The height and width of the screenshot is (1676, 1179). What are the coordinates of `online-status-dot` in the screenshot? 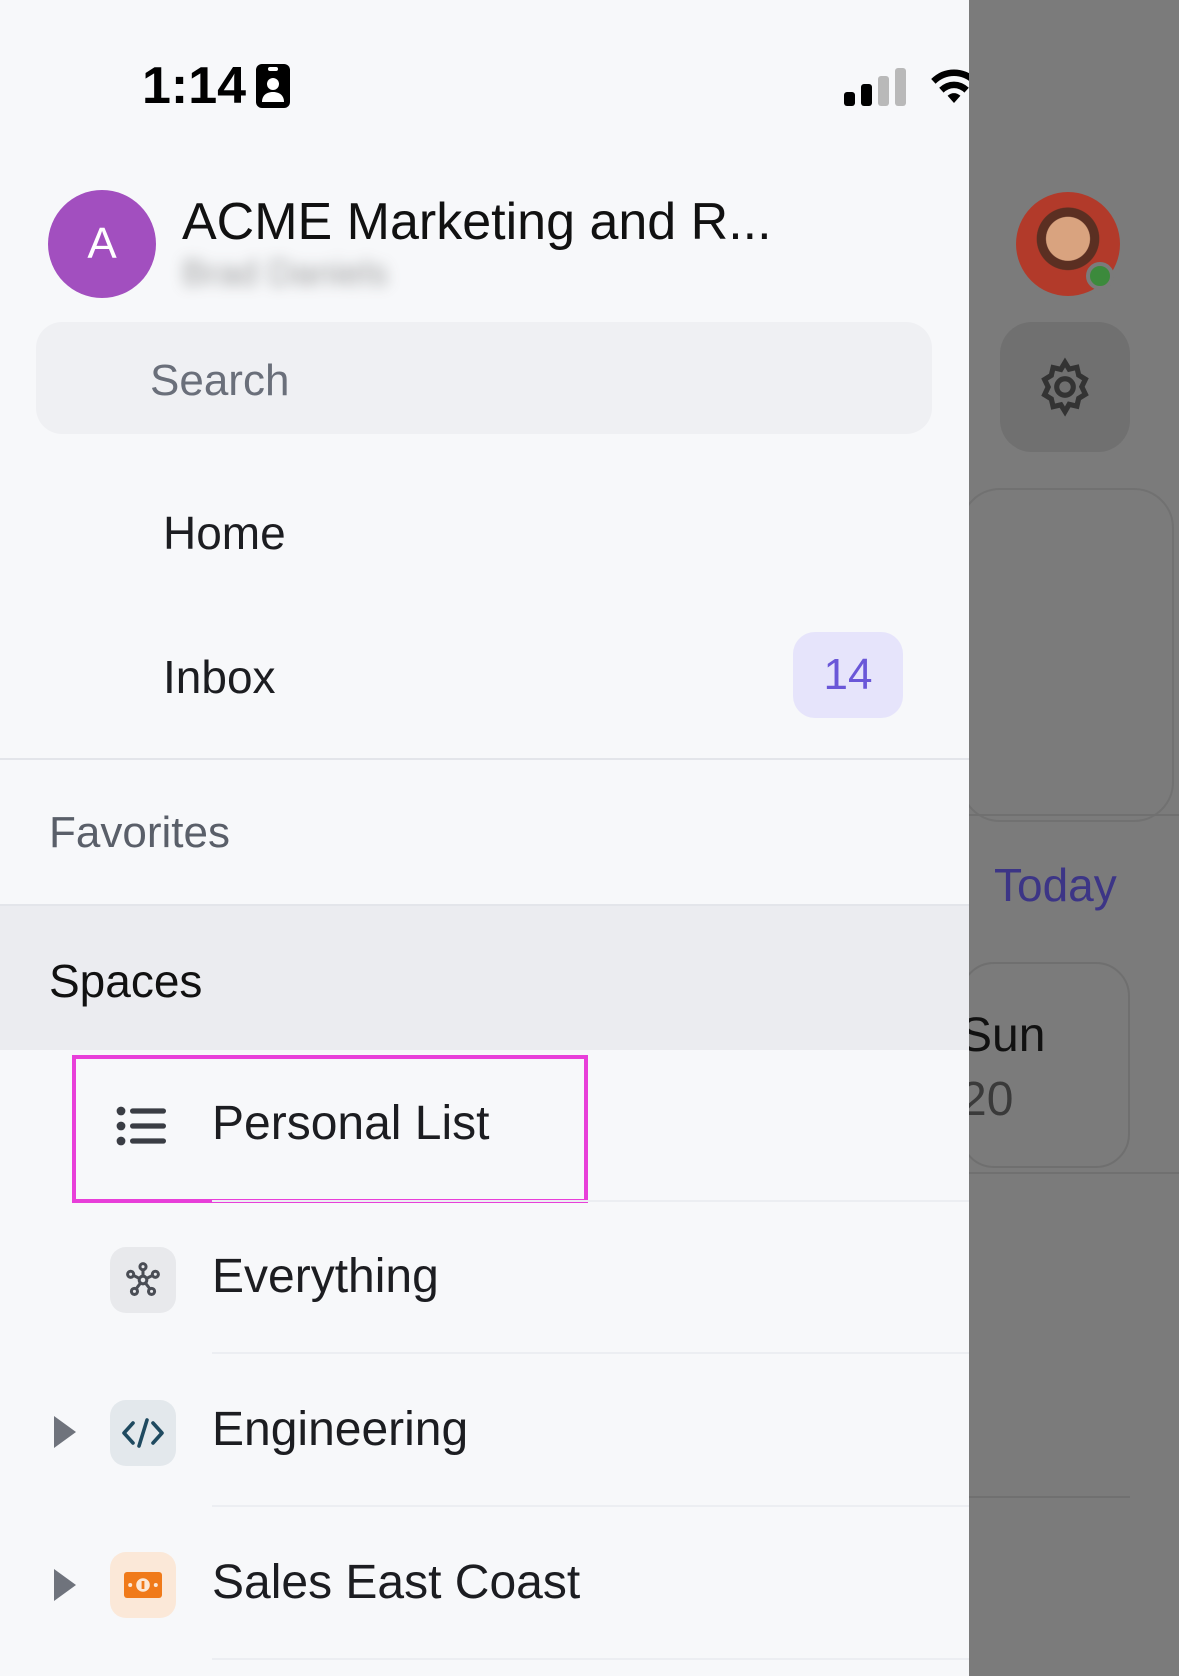 It's located at (1100, 276).